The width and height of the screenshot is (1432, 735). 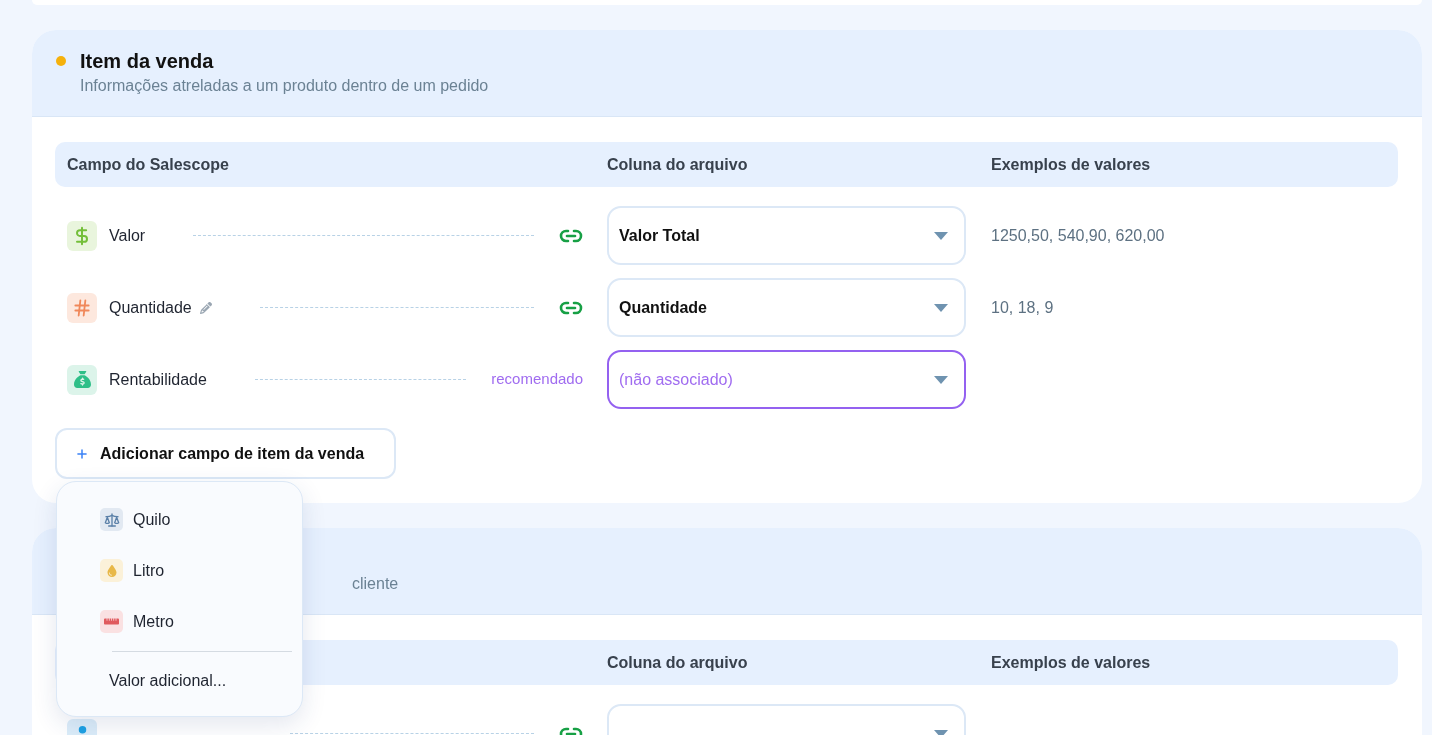 What do you see at coordinates (786, 235) in the screenshot?
I see `column-select: Valor Total` at bounding box center [786, 235].